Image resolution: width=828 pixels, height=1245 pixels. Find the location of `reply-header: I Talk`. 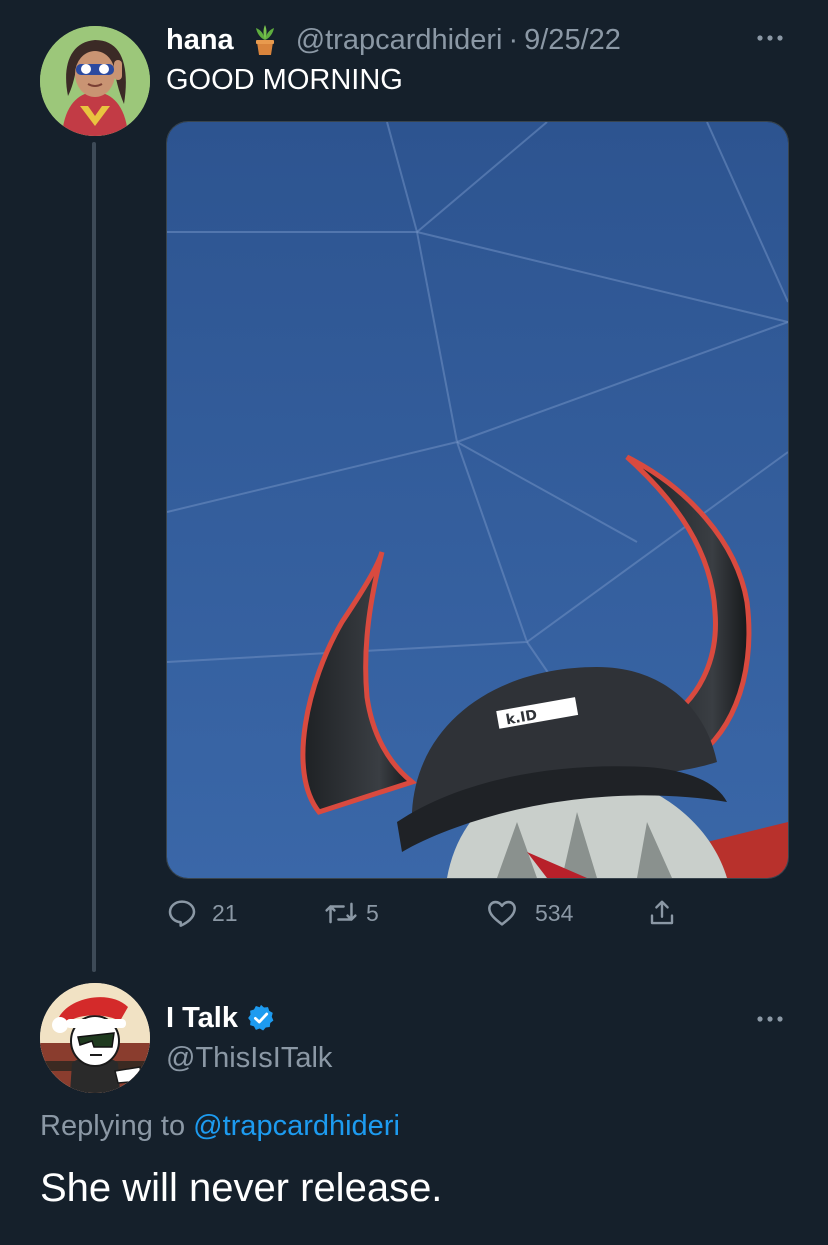

reply-header: I Talk is located at coordinates (221, 1018).